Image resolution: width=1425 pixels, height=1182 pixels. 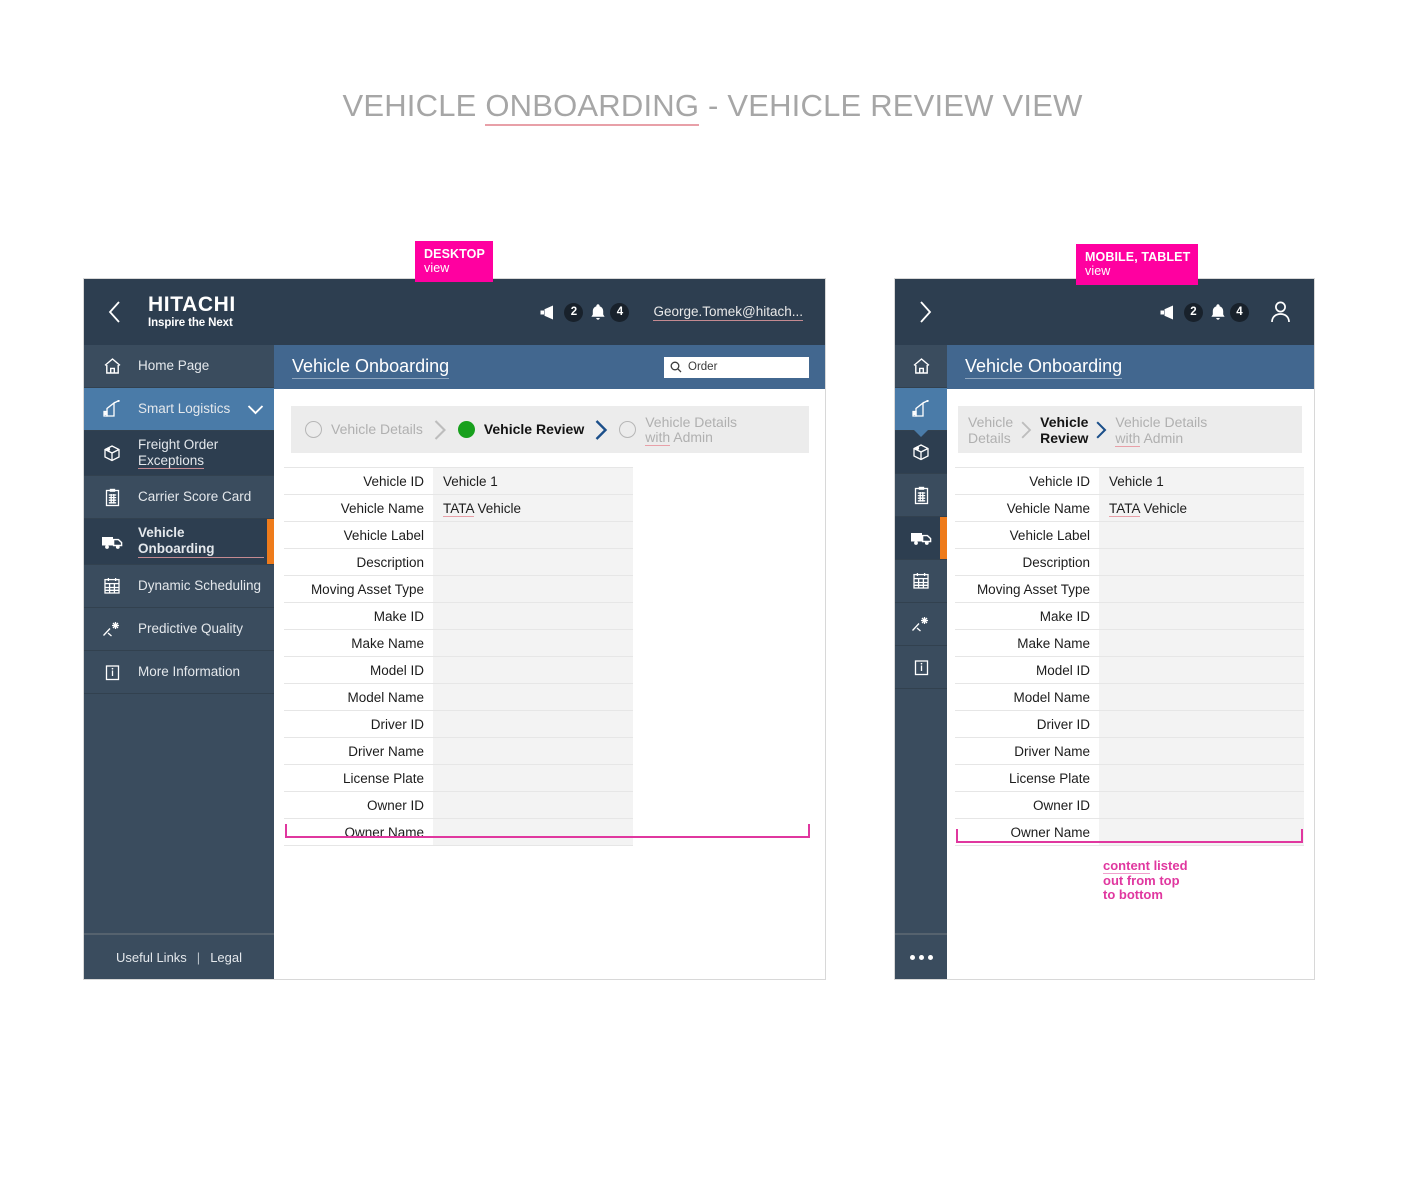 I want to click on truck-icon, so click(x=112, y=542).